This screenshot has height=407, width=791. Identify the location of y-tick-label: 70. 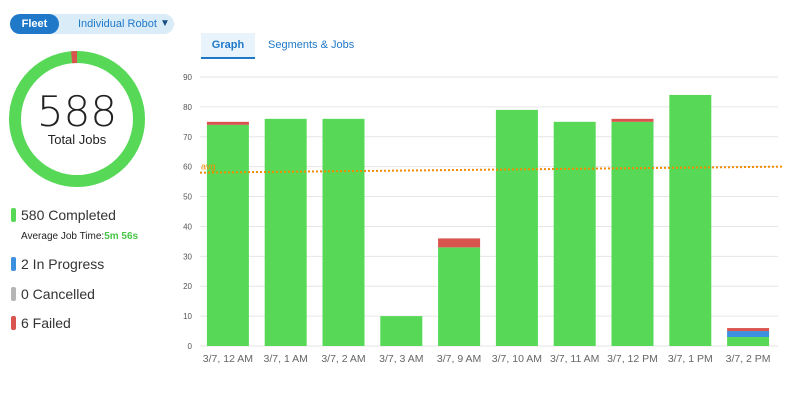
(187, 137).